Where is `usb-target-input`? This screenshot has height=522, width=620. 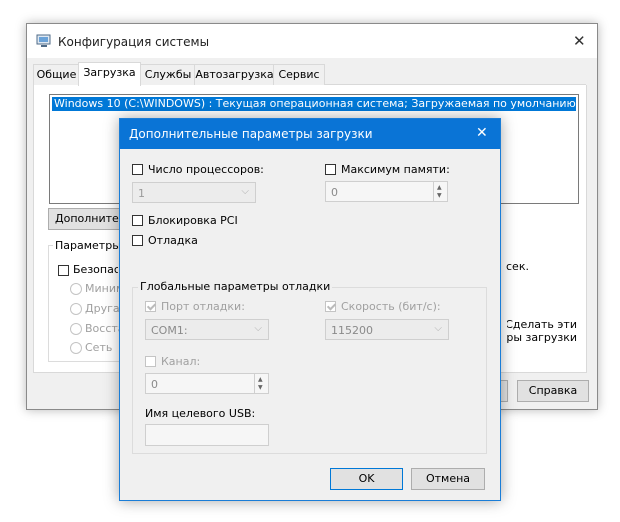 usb-target-input is located at coordinates (207, 435).